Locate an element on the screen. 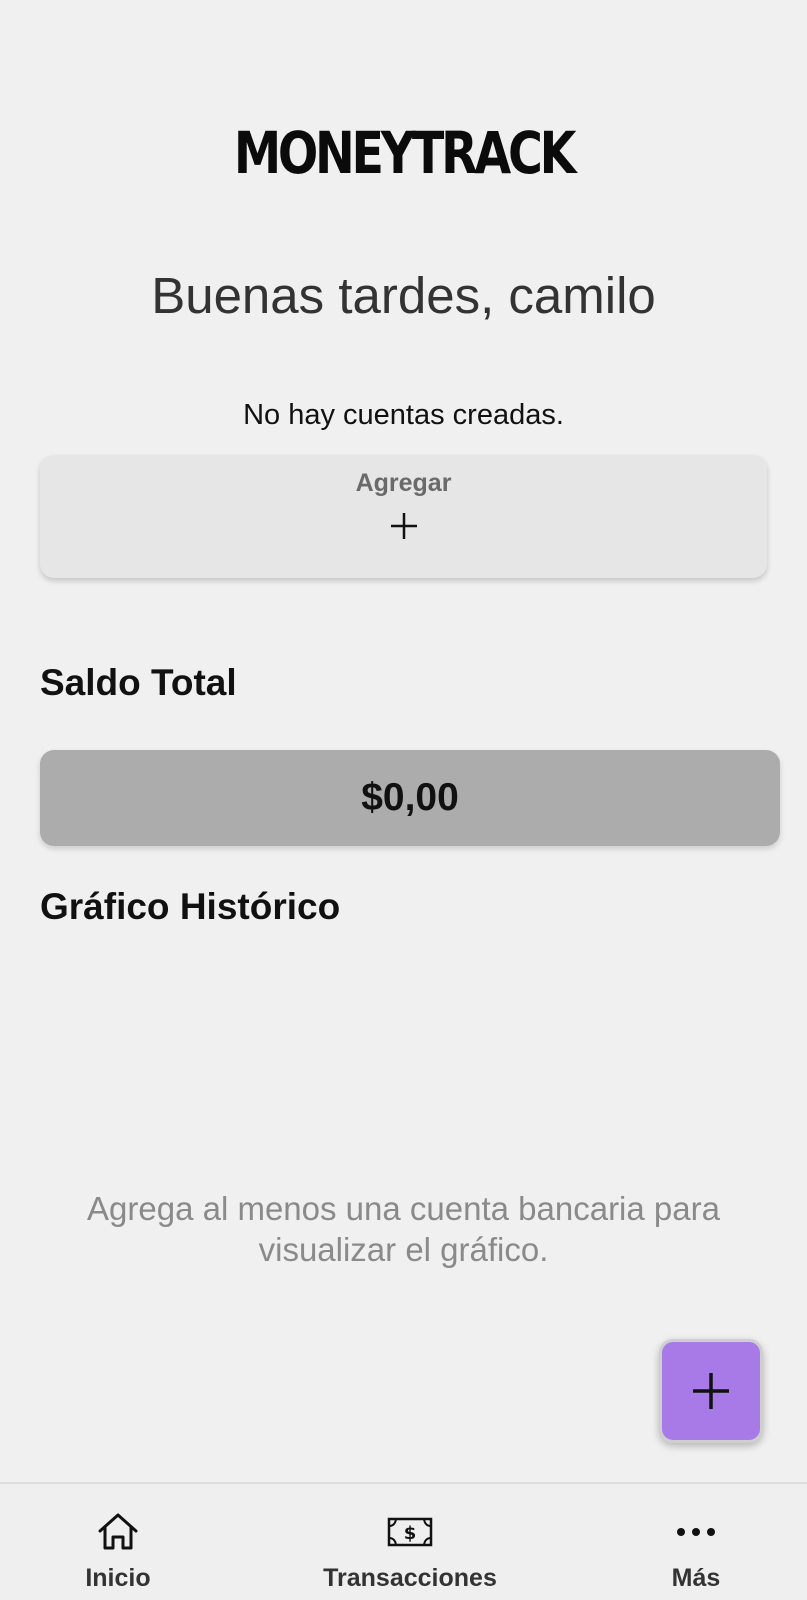  add-account-label: Agregar is located at coordinates (403, 483).